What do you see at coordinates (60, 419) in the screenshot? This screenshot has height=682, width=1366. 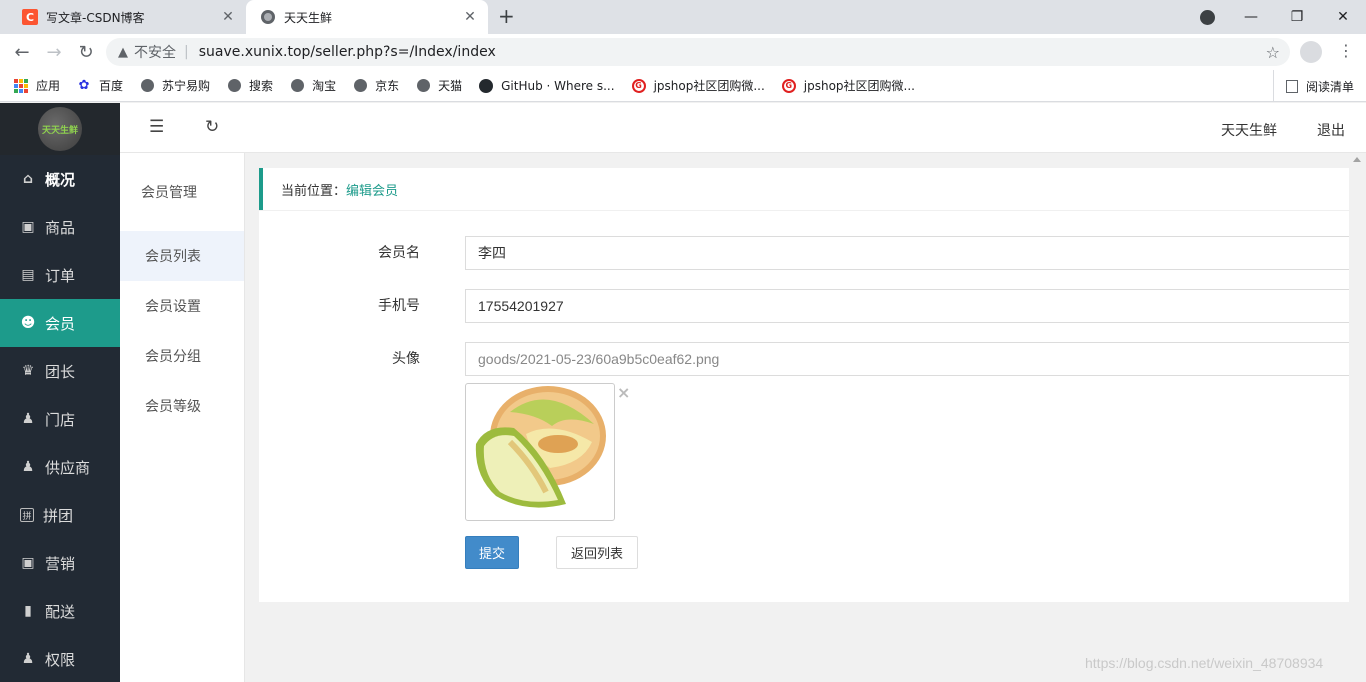 I see `menu-item-stores: ♟ 门店` at bounding box center [60, 419].